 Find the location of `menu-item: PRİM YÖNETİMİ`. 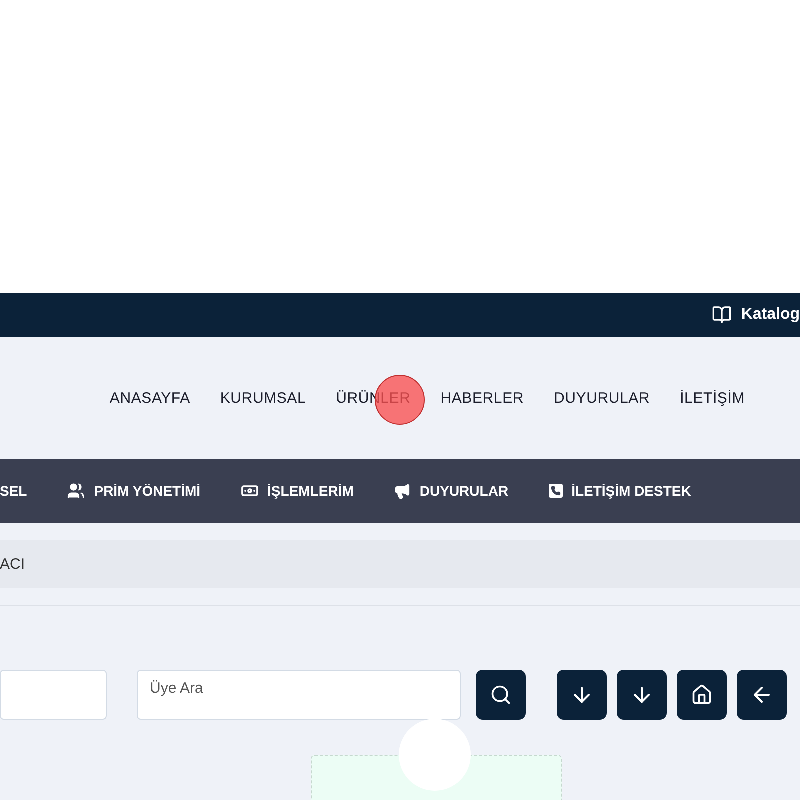

menu-item: PRİM YÖNETİMİ is located at coordinates (134, 491).